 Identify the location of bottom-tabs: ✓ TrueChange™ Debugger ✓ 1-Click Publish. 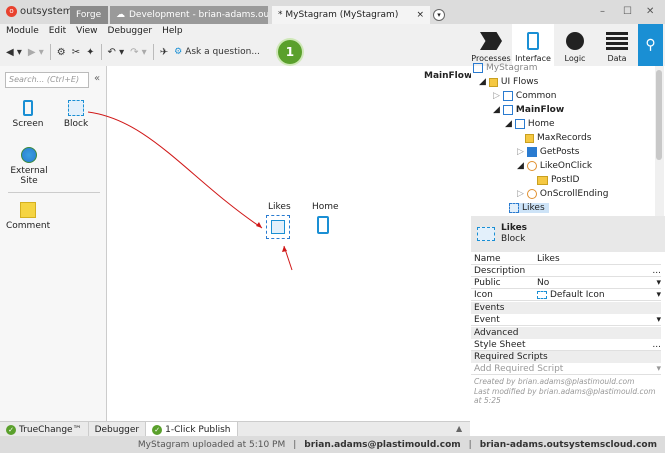
(235, 429).